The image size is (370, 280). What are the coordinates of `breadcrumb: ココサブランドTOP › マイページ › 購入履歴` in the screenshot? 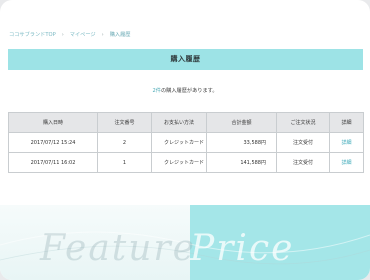 It's located at (69, 34).